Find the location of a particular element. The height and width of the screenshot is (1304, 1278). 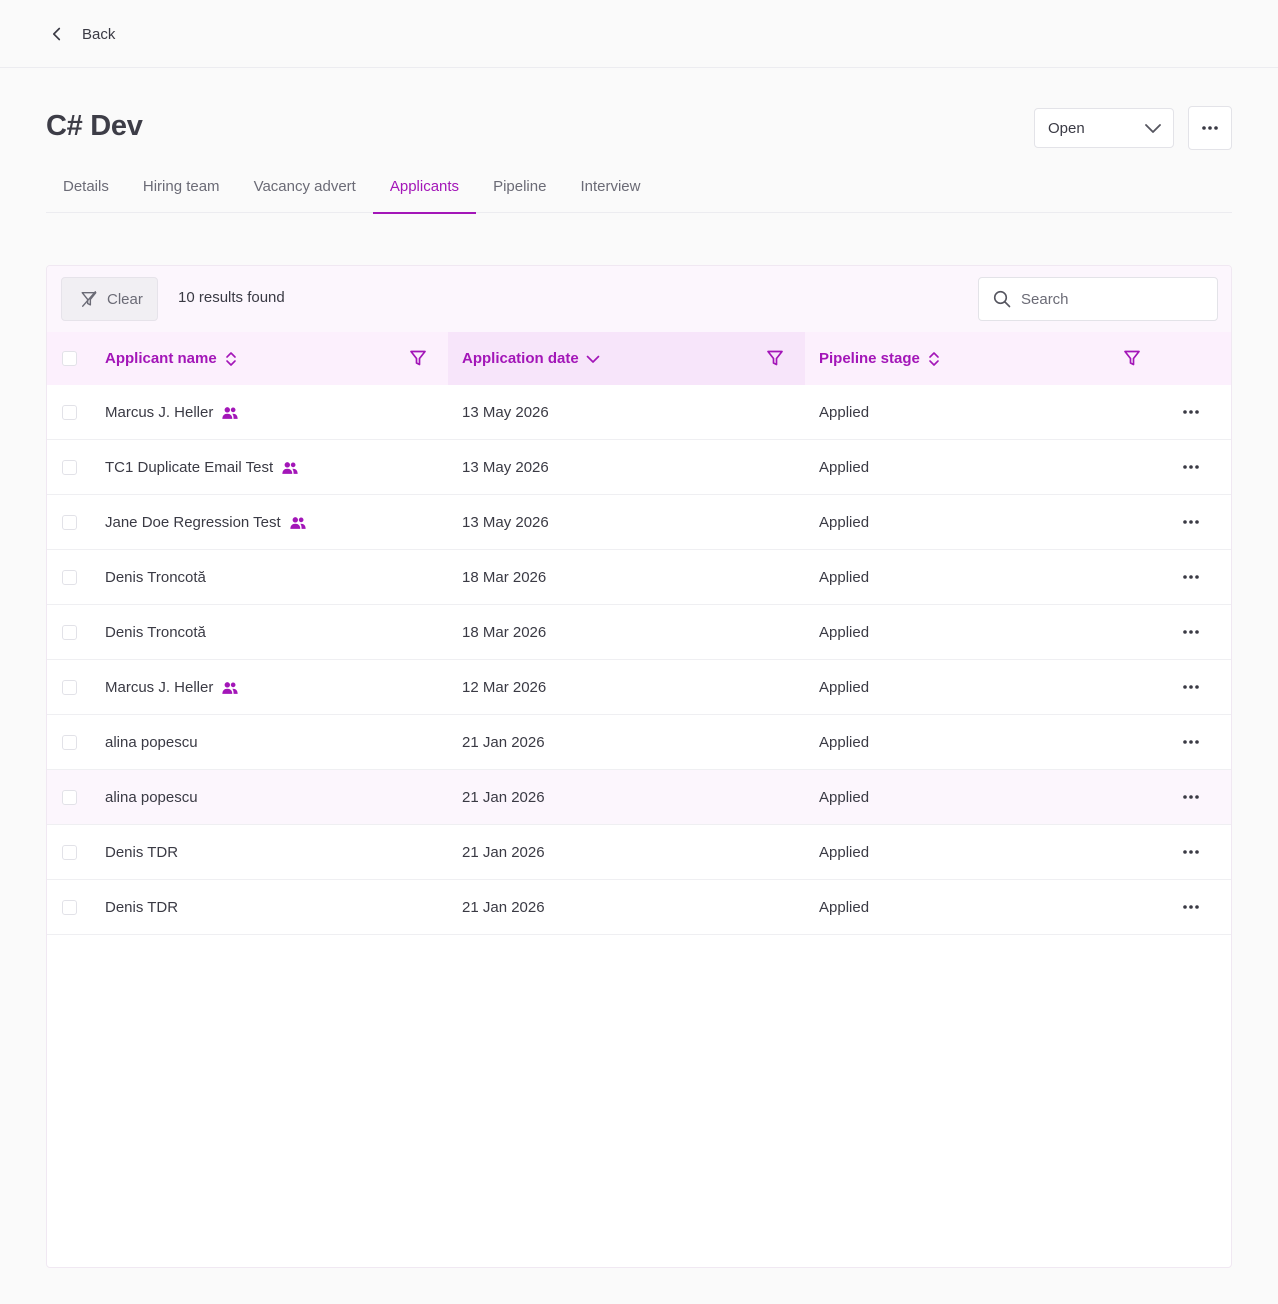

table-row: Marcus J. Heller 12 Mar 2026 Applied is located at coordinates (639, 687).